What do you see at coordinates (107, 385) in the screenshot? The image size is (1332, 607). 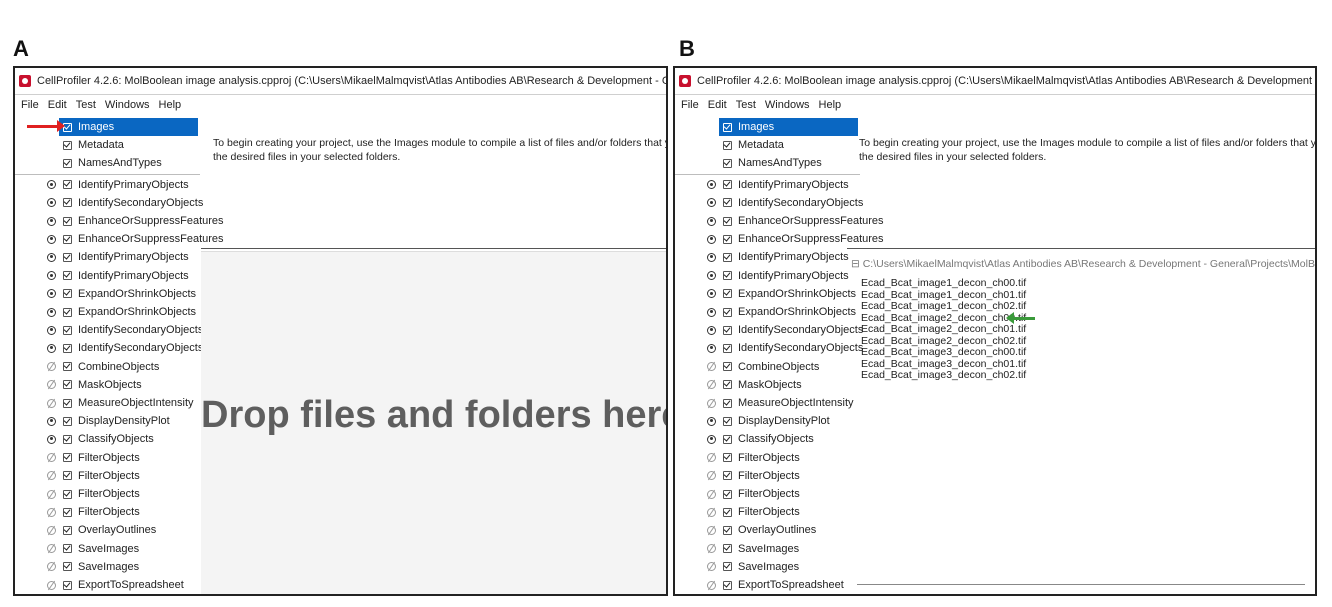 I see `pipeline-module-maskobjects: MaskObjects` at bounding box center [107, 385].